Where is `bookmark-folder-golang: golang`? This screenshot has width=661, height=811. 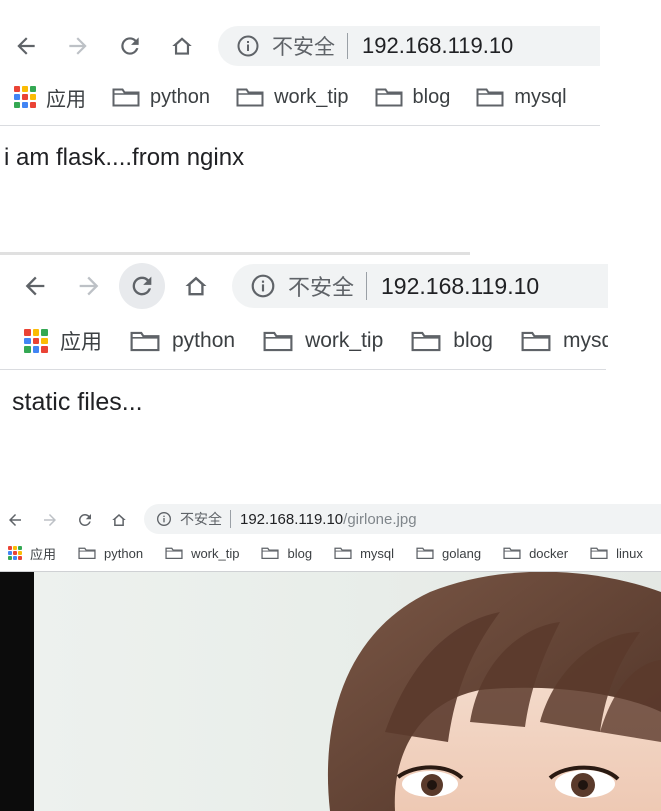
bookmark-folder-golang: golang is located at coordinates (448, 553).